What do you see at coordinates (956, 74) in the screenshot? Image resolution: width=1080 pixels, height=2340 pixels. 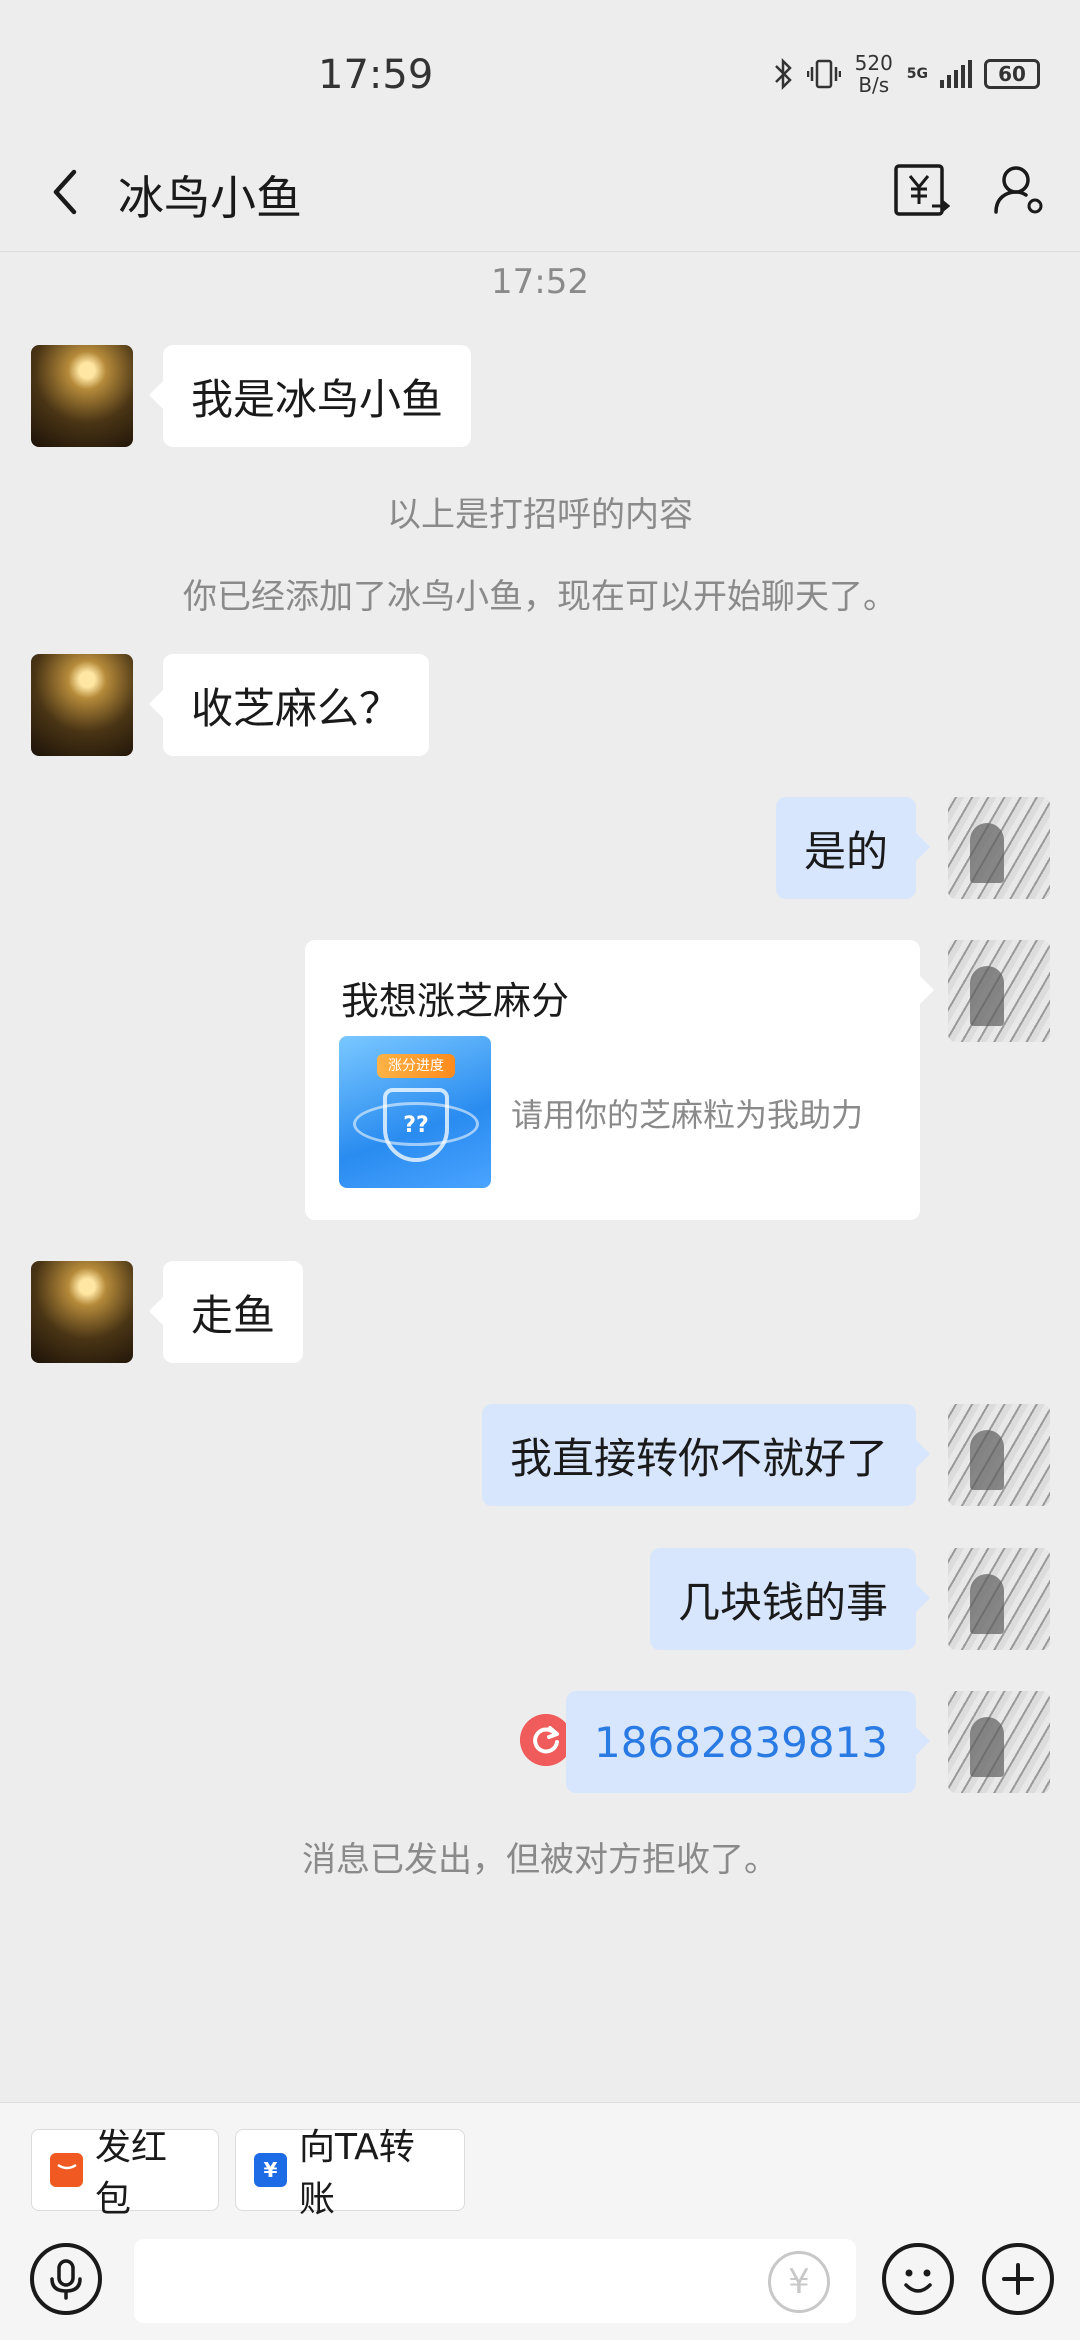 I see `signal-icon` at bounding box center [956, 74].